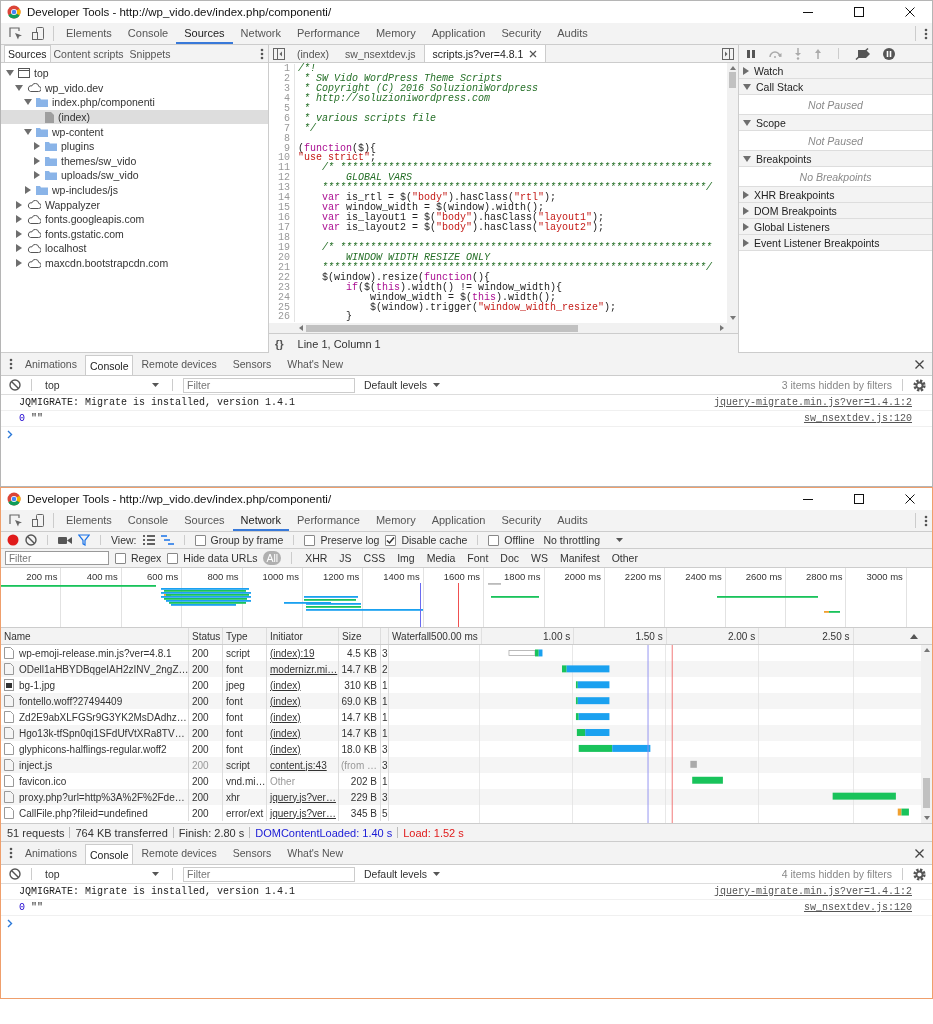  Describe the element at coordinates (134, 161) in the screenshot. I see `tree-item: themes/sw_vido` at that location.